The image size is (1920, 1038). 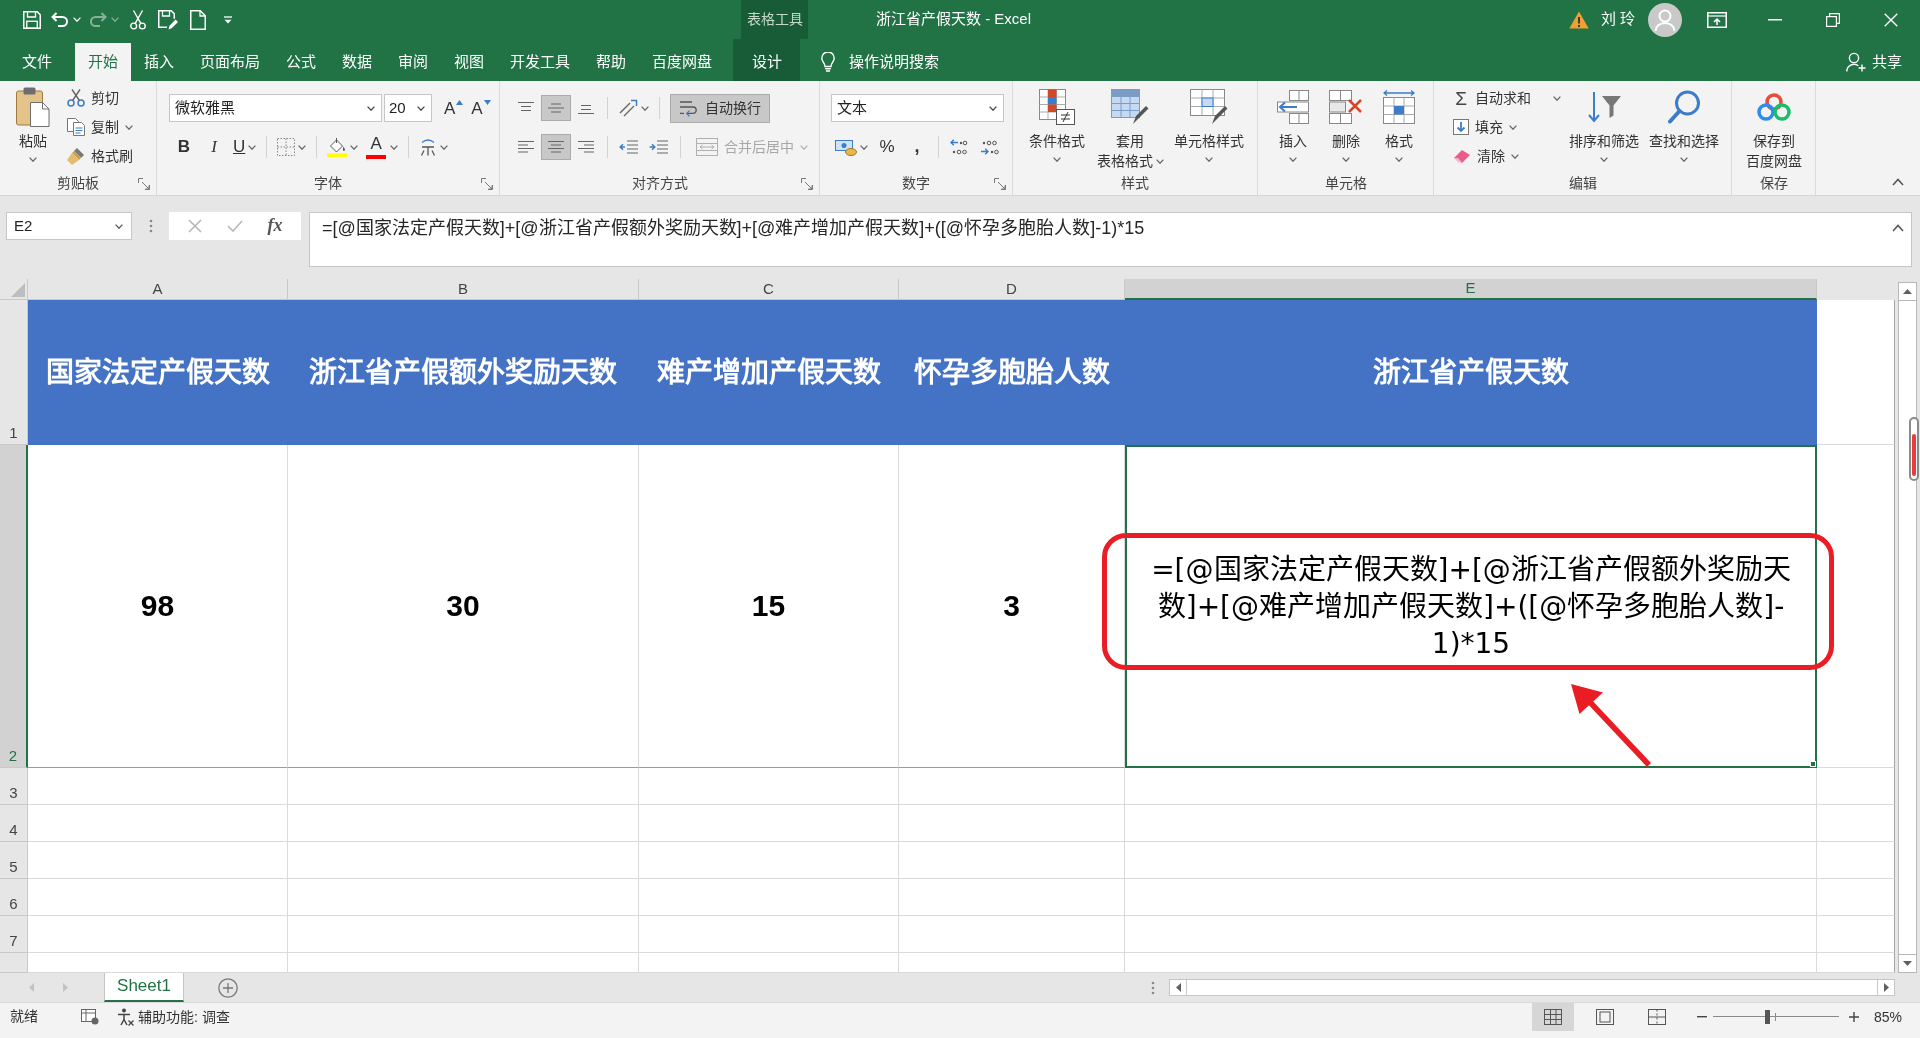 I want to click on clear-button: 清除, so click(x=1507, y=156).